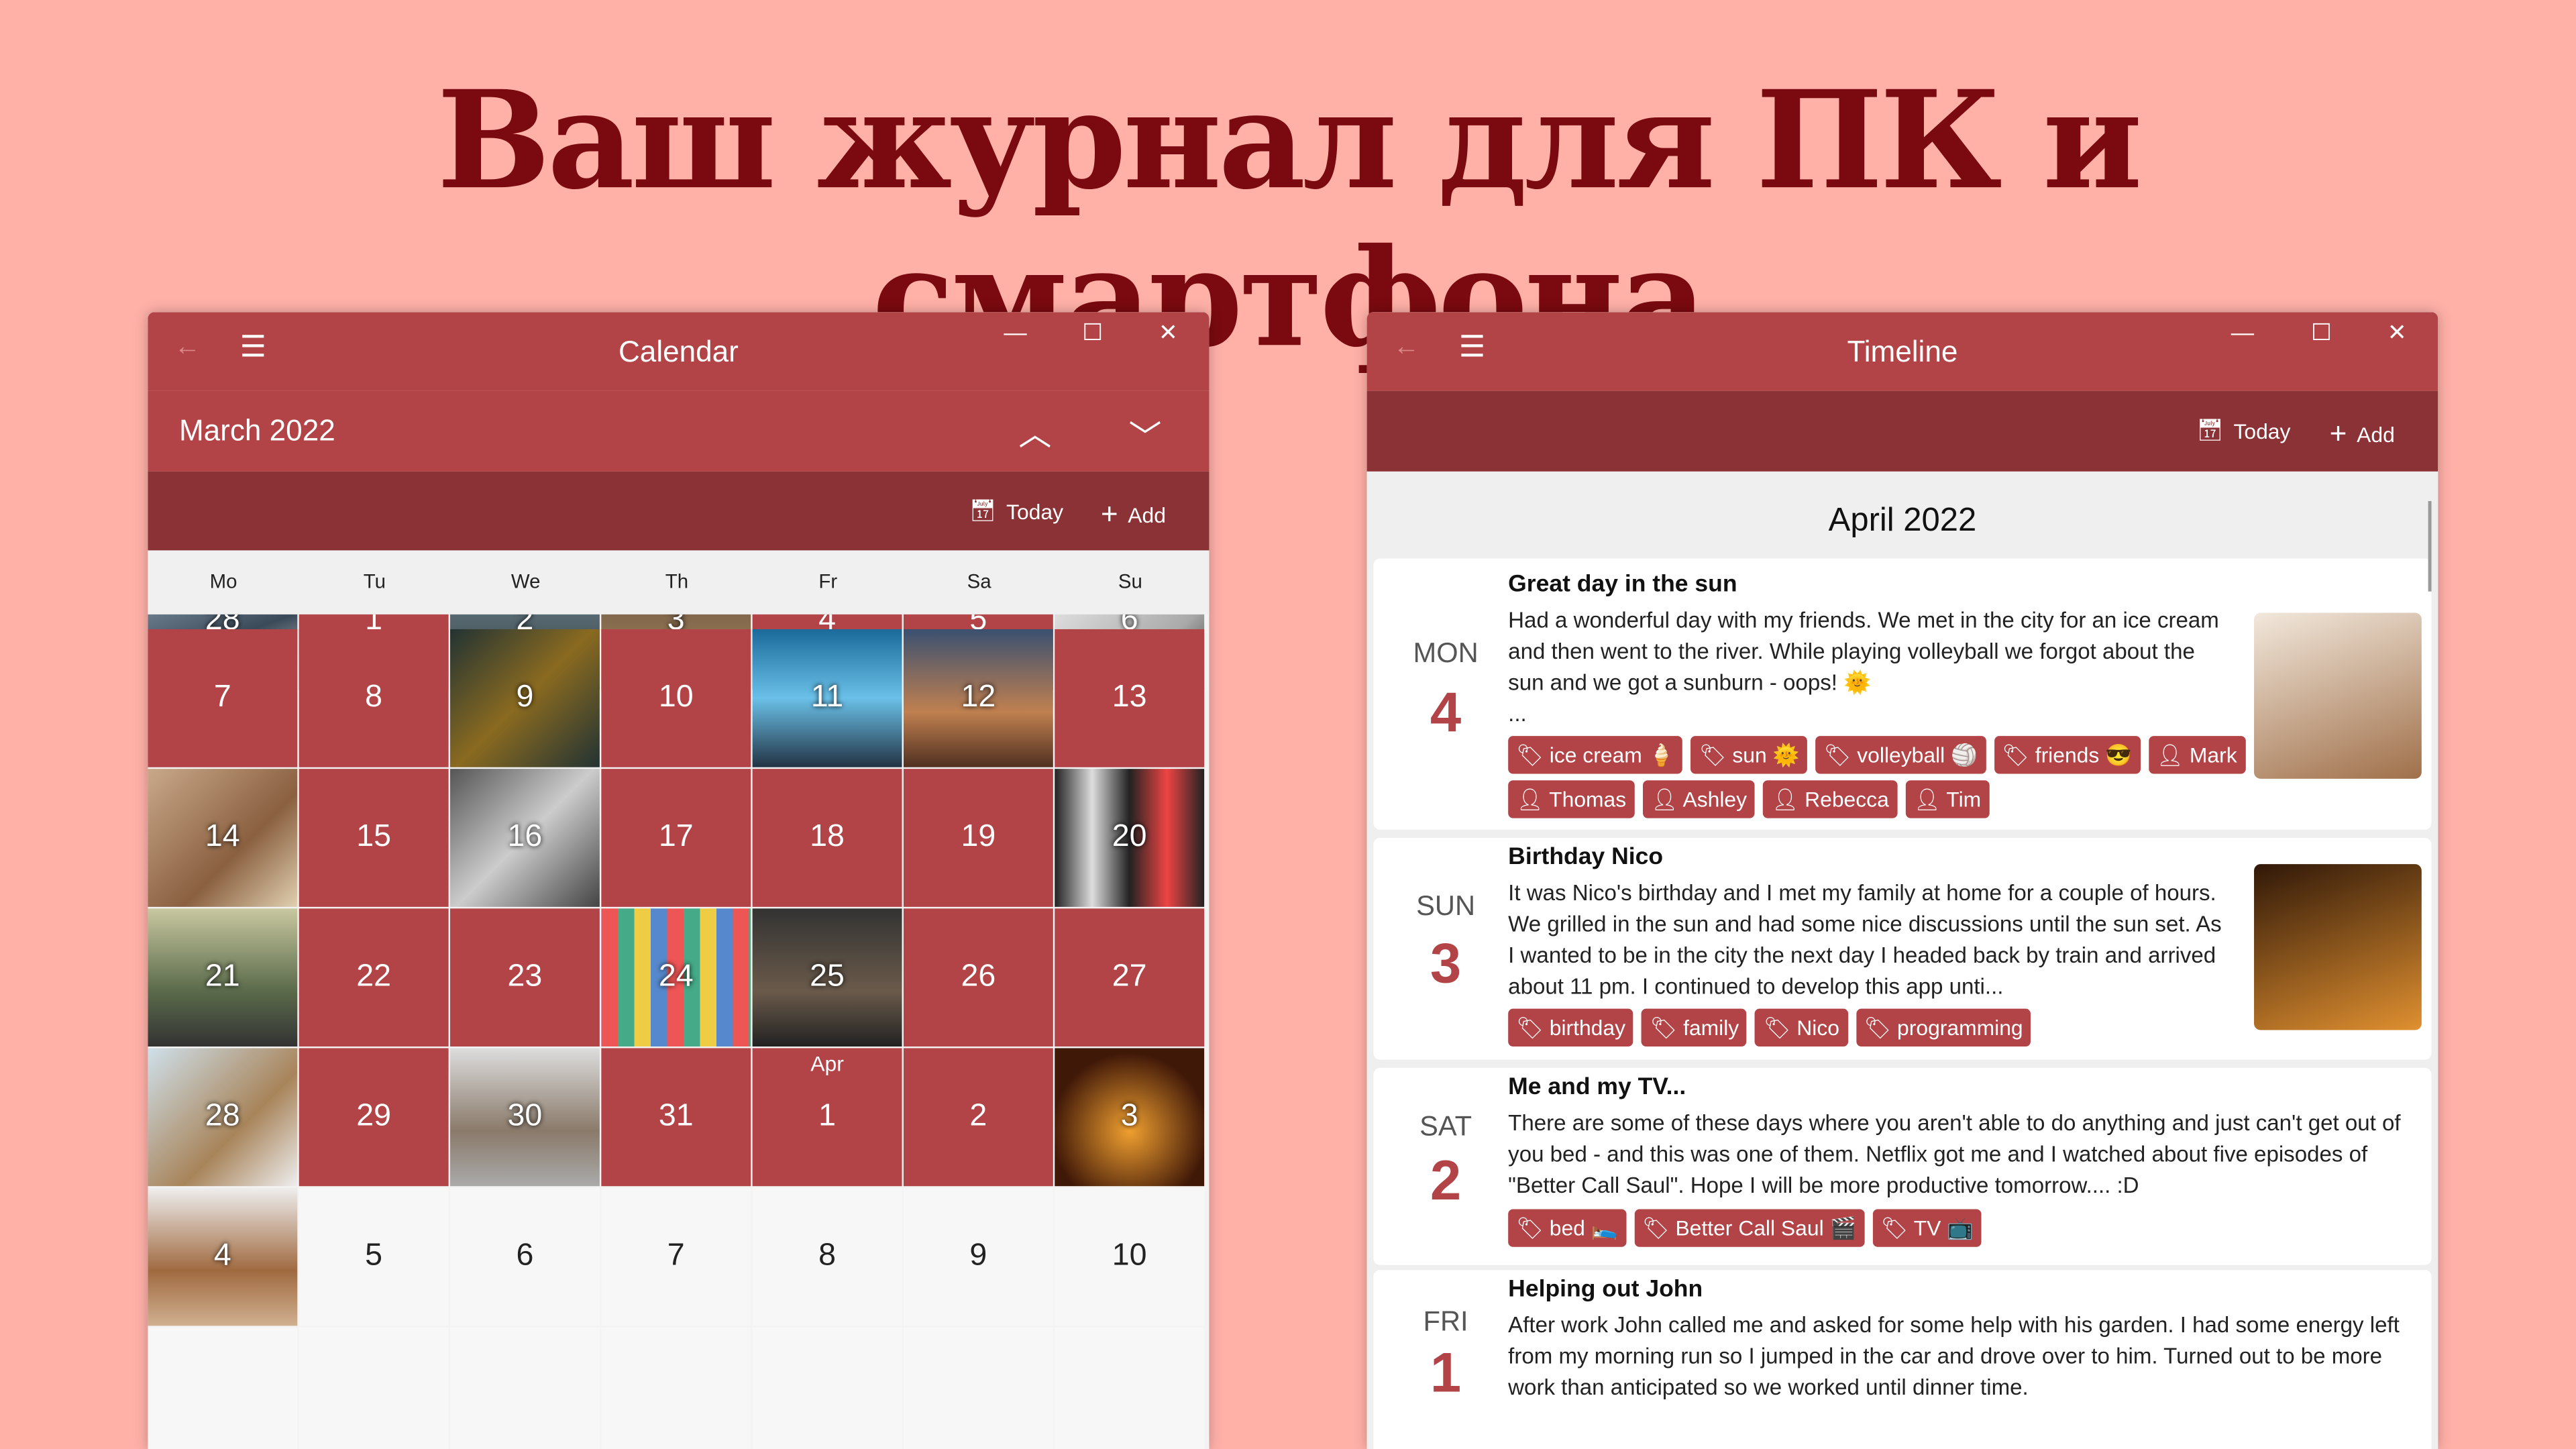 The height and width of the screenshot is (1449, 2576). What do you see at coordinates (1571, 799) in the screenshot?
I see `person-chip: 👤︎ Thomas` at bounding box center [1571, 799].